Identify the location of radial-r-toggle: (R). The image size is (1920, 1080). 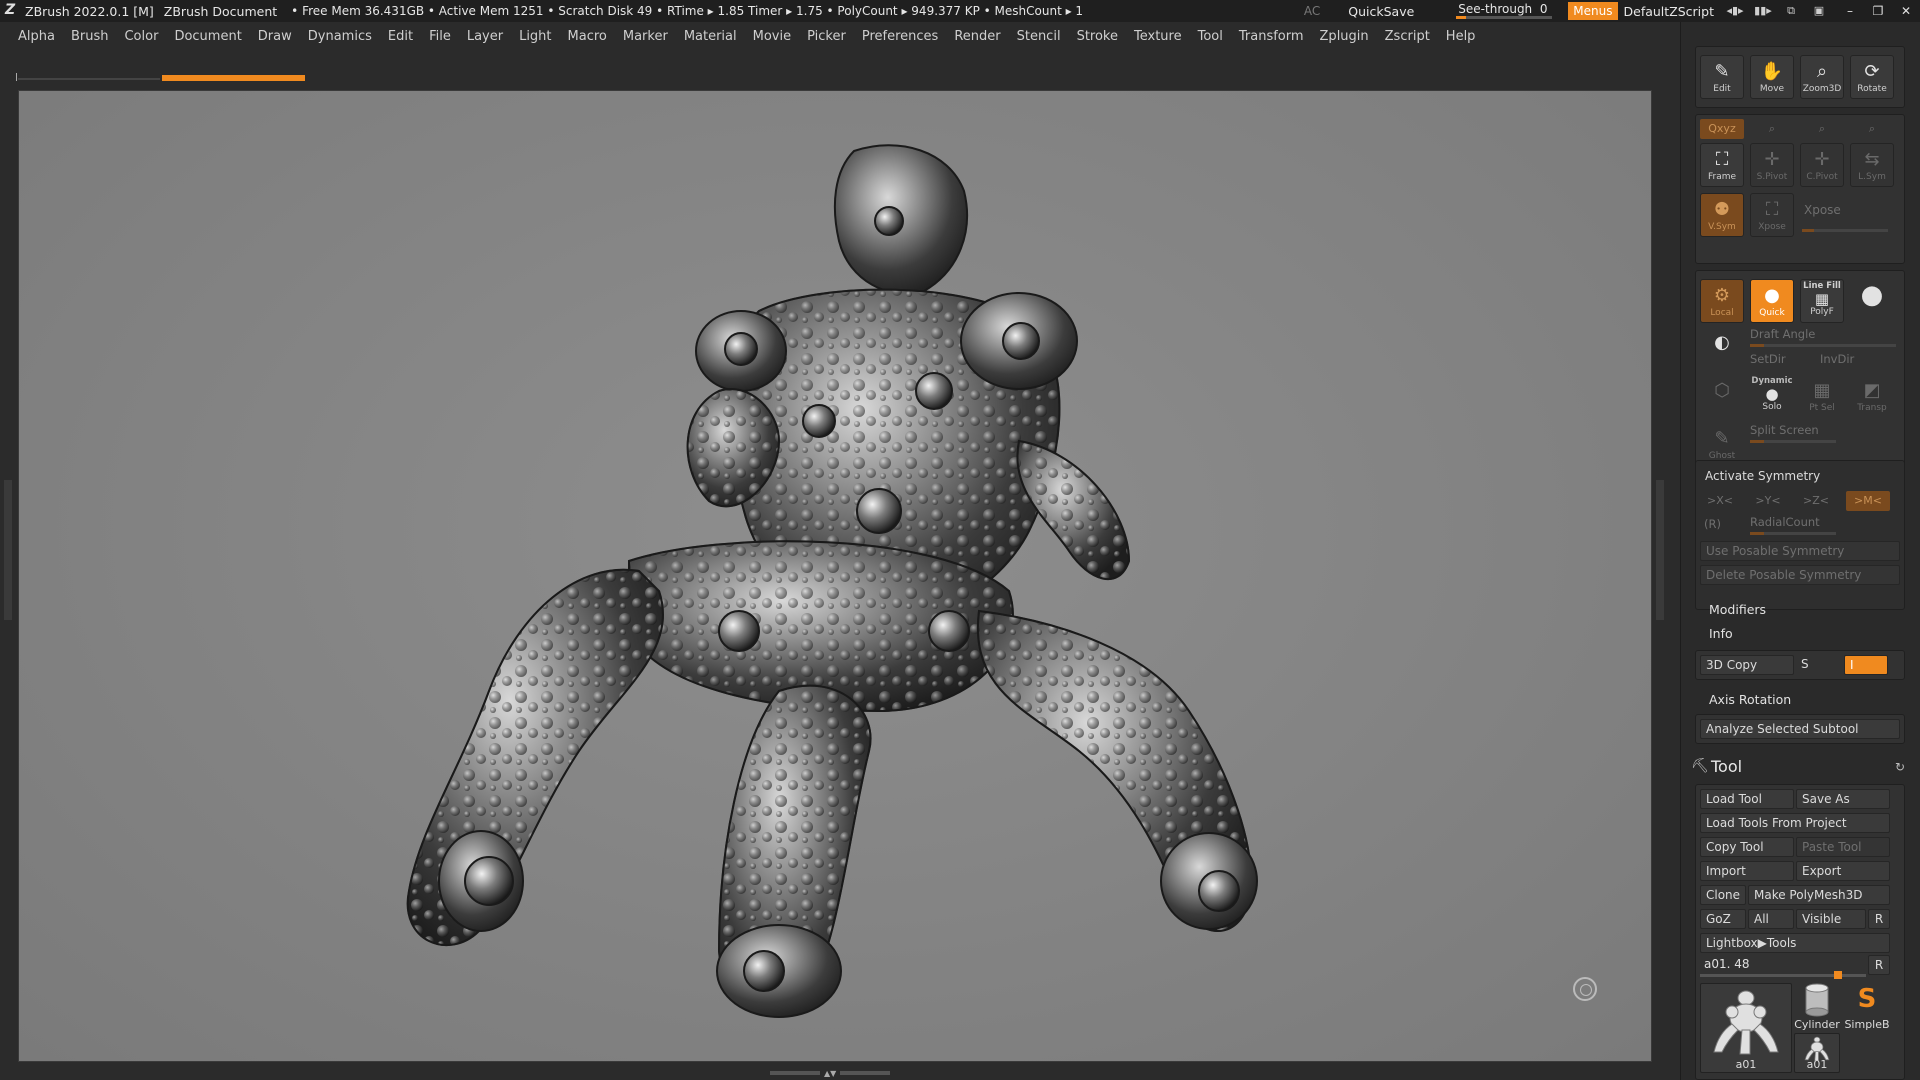
(1712, 524).